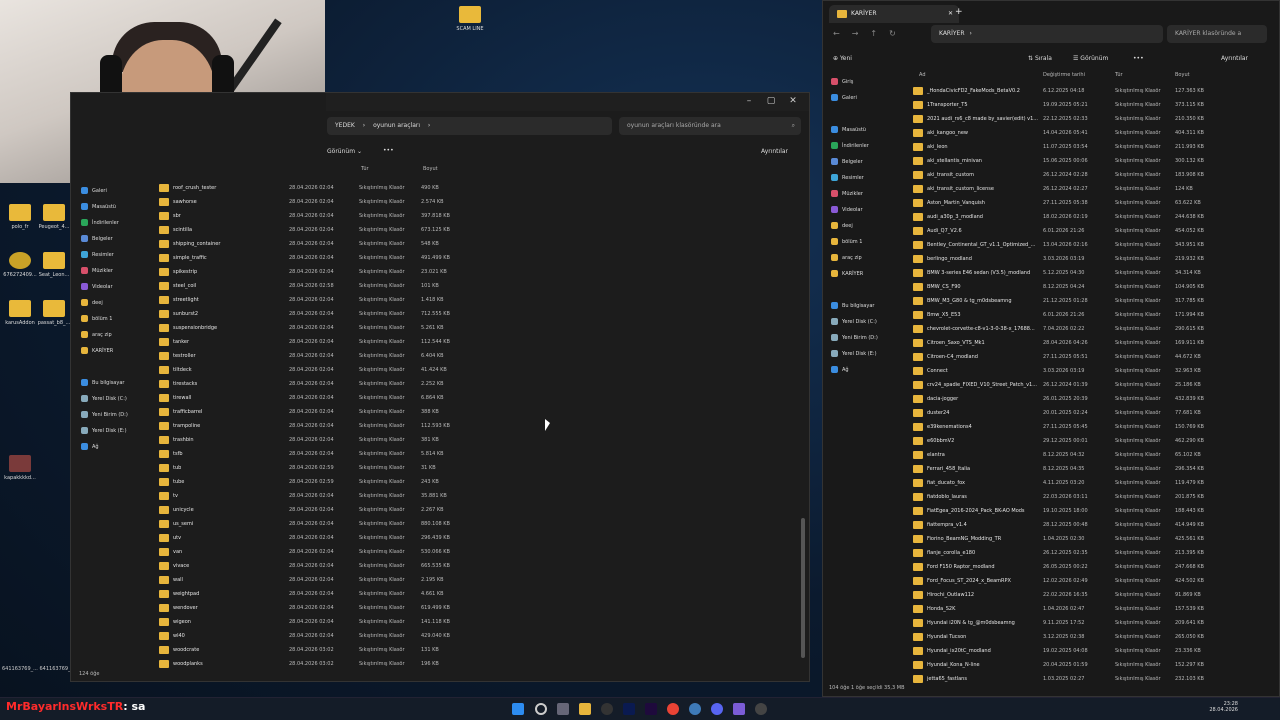 Image resolution: width=1280 pixels, height=720 pixels. I want to click on search-icon, so click(541, 709).